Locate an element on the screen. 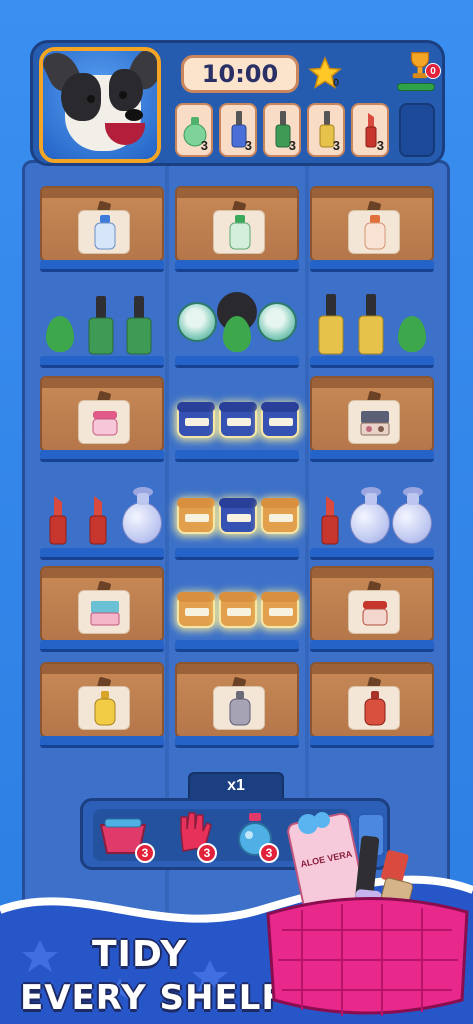 The height and width of the screenshot is (1024, 473). promo-title-line1: TIDY is located at coordinates (140, 954).